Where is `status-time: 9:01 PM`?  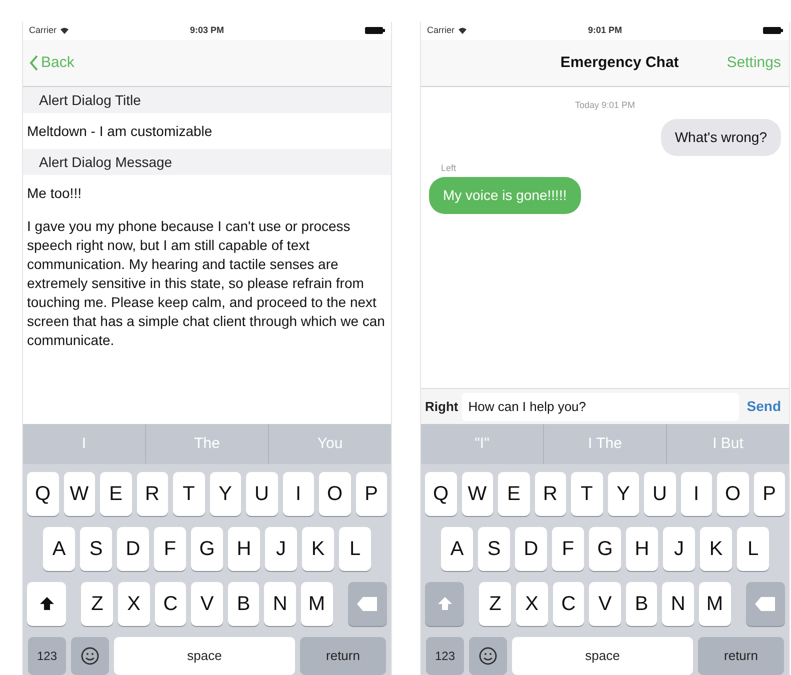 status-time: 9:01 PM is located at coordinates (605, 31).